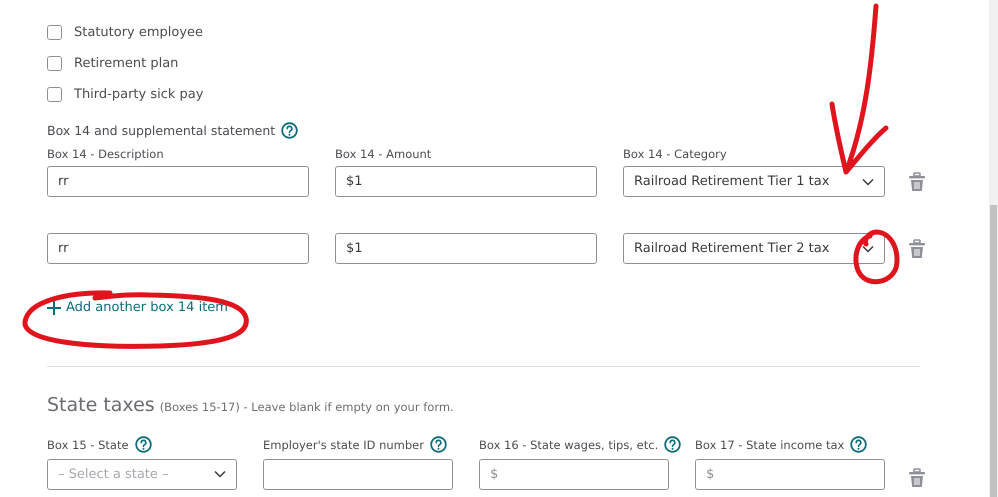  I want to click on field-label: Box 14 - Category, so click(675, 154).